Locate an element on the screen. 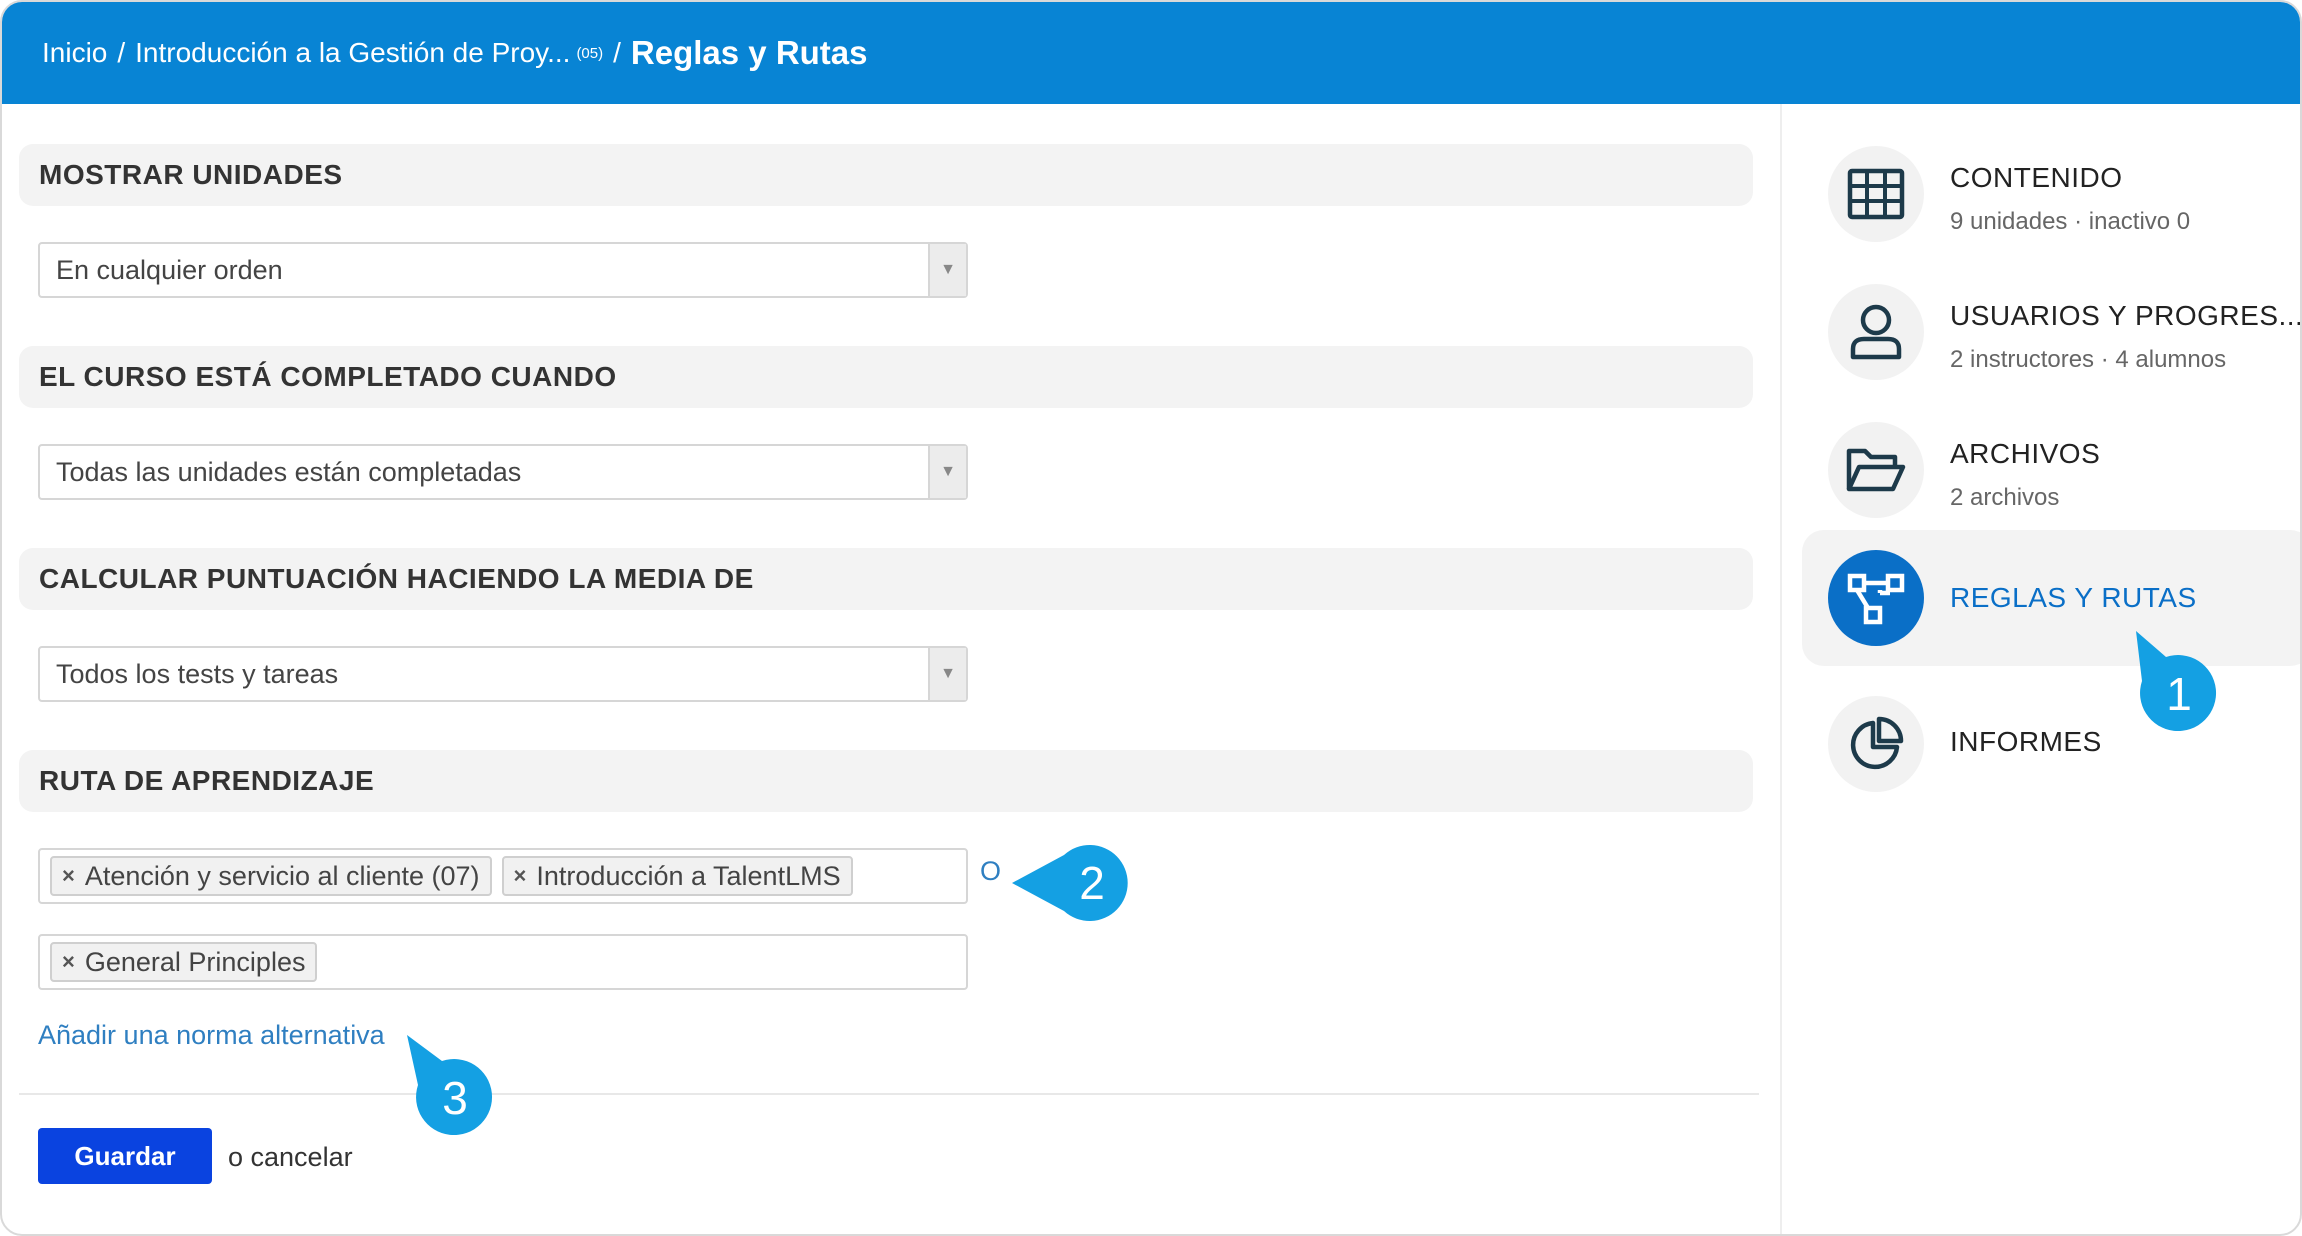  sidebar-item-title: ARCHIVOS is located at coordinates (2025, 453).